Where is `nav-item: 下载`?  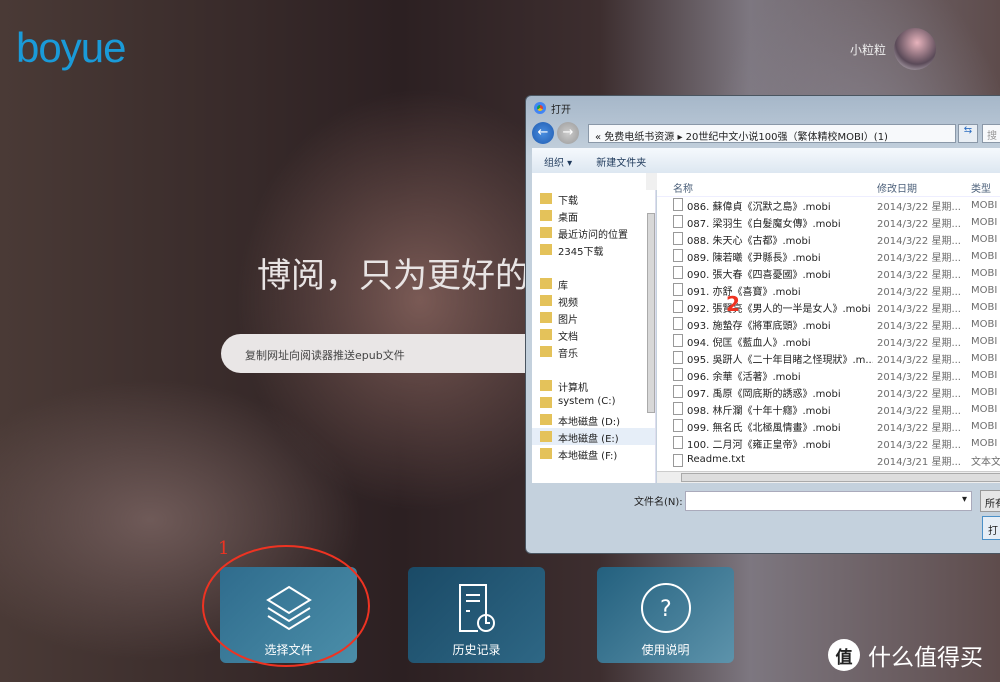
nav-item: 下载 is located at coordinates (593, 198).